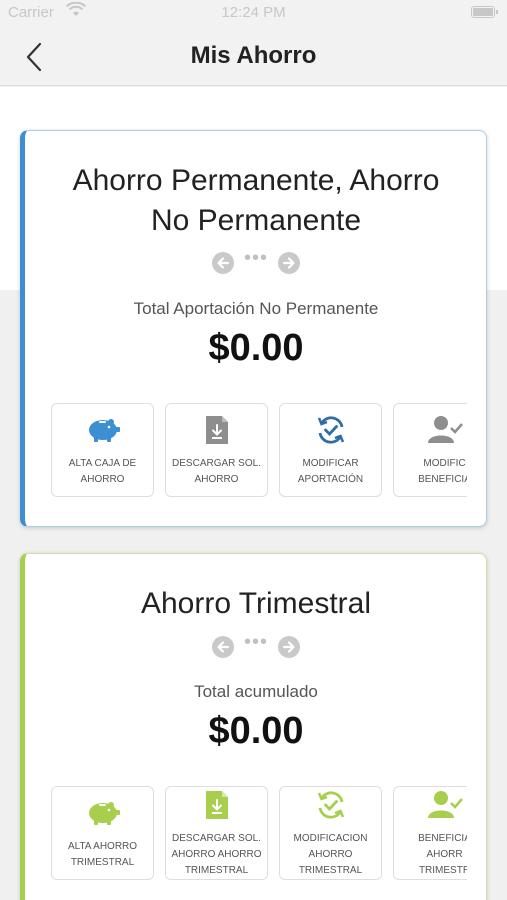 The width and height of the screenshot is (507, 900). What do you see at coordinates (102, 833) in the screenshot?
I see `alta-ahorro-trimestral-button: ALTA AHORRO TRIMESTRAL` at bounding box center [102, 833].